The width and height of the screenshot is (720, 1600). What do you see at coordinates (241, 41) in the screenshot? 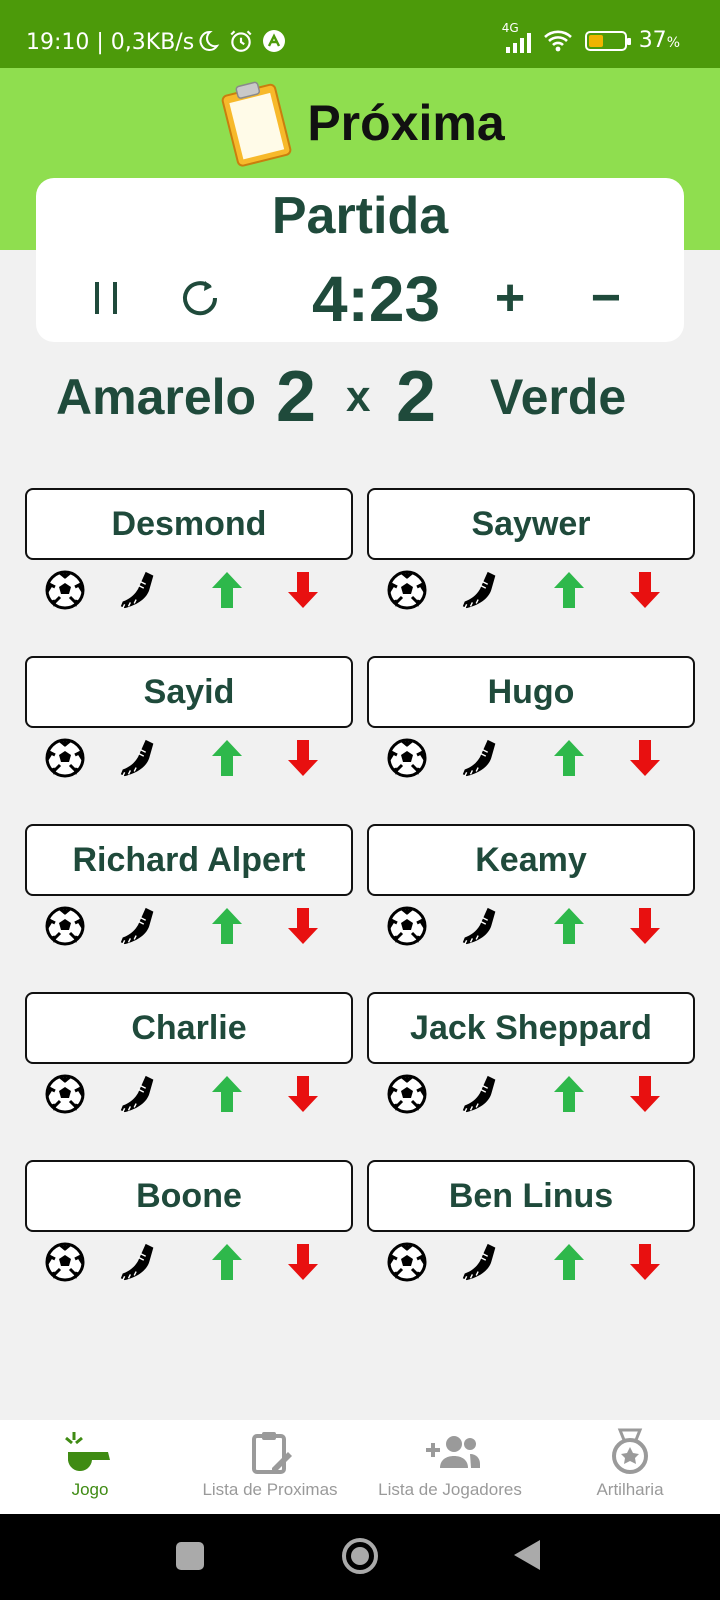
I see `alarm-icon` at bounding box center [241, 41].